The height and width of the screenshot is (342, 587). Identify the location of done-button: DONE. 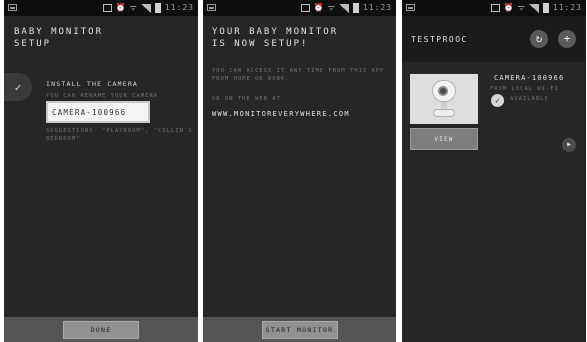
(101, 329).